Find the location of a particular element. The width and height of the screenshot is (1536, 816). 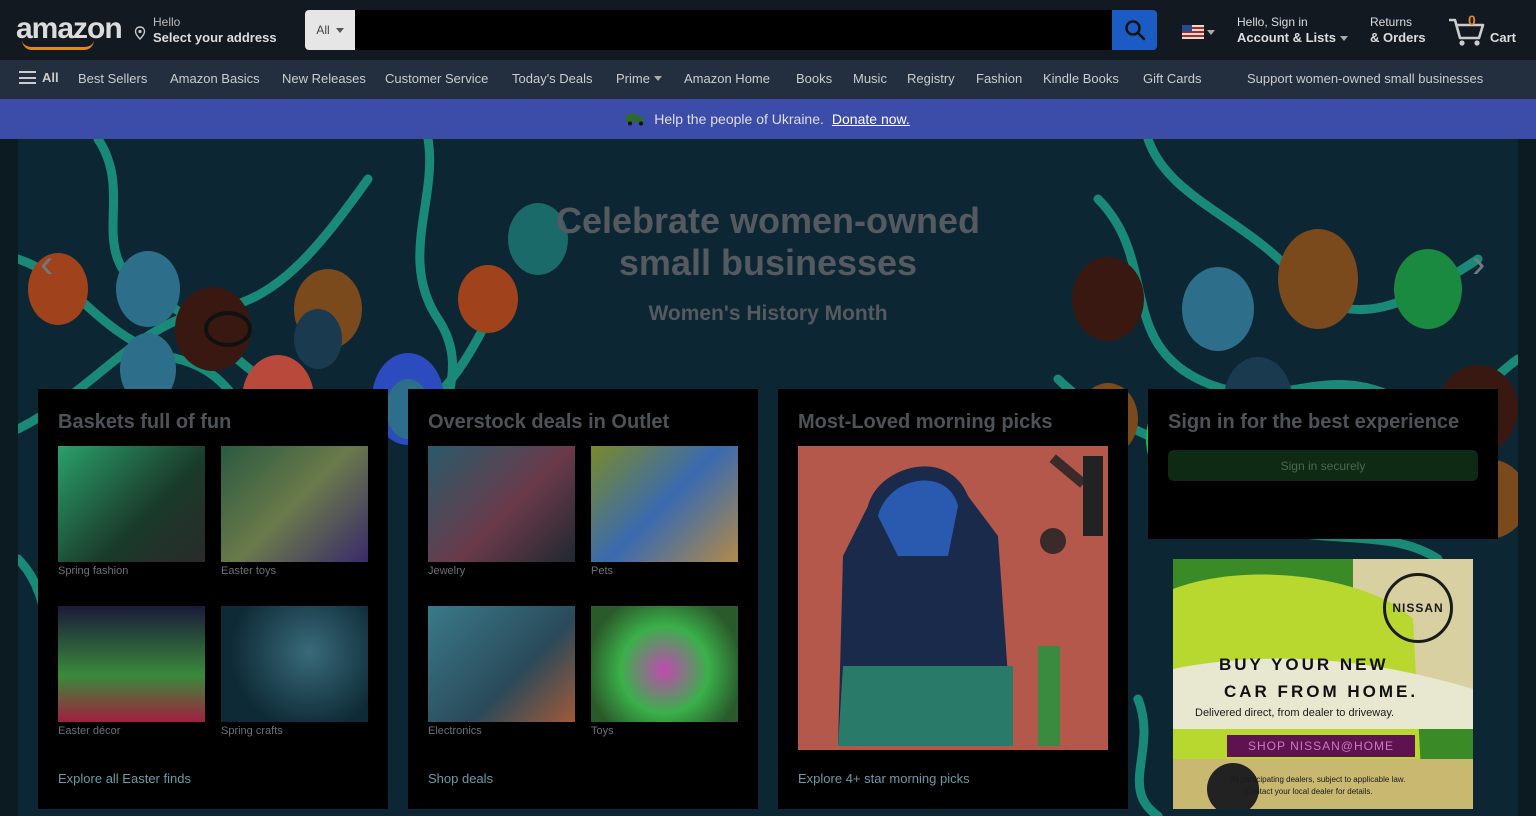

nav-item-todays-deals: Today's Deals is located at coordinates (552, 78).